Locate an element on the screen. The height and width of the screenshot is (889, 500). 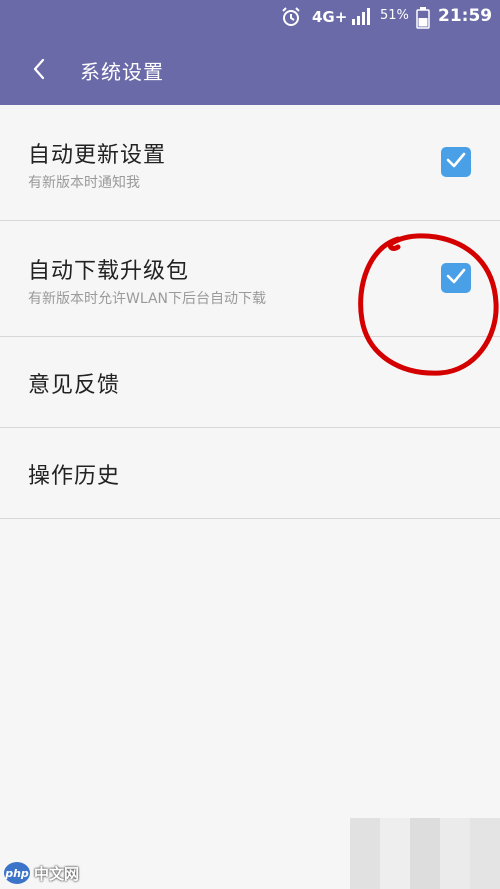
auto-update-checkbox is located at coordinates (456, 162).